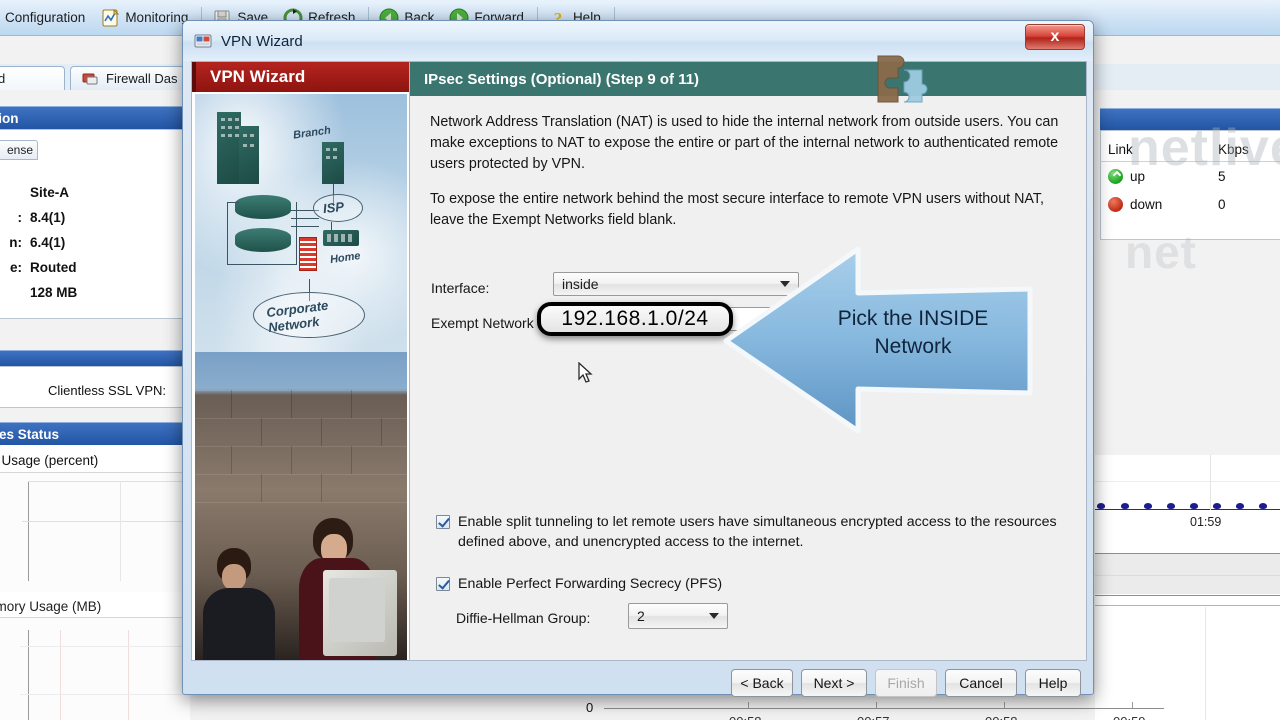 This screenshot has height=720, width=1280. I want to click on wizard-sidebar-heading: VPN Wizard, so click(300, 77).